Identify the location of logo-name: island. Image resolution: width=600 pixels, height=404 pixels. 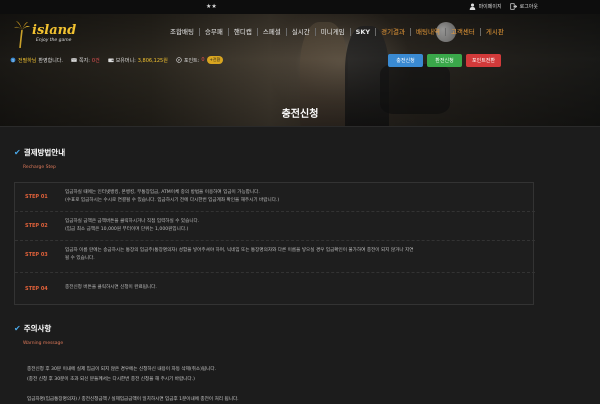
(54, 30).